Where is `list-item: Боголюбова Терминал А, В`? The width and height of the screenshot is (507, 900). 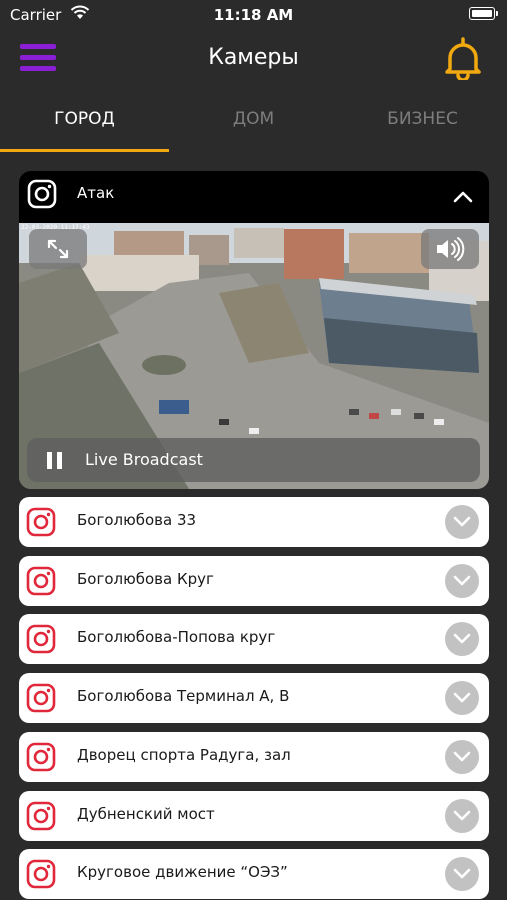
list-item: Боголюбова Терминал А, В is located at coordinates (254, 698).